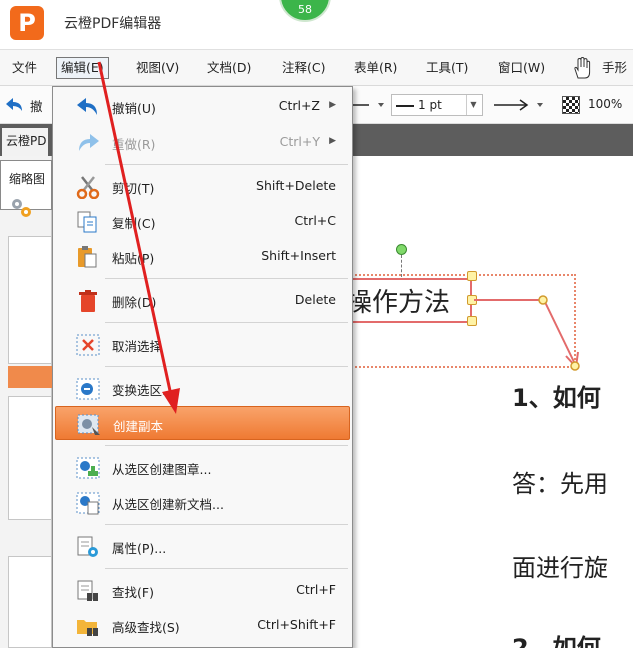 This screenshot has height=648, width=633. I want to click on rotate-guide, so click(401, 266).